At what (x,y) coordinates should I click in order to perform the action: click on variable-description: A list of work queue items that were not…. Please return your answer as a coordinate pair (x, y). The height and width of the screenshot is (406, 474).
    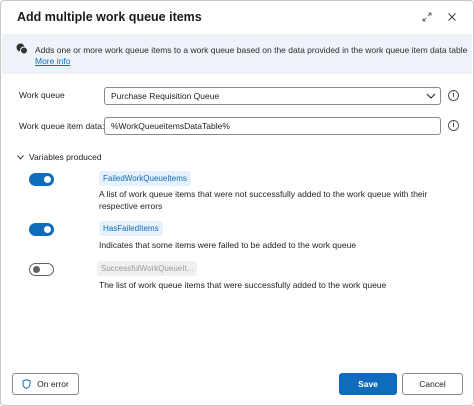
    Looking at the image, I should click on (263, 200).